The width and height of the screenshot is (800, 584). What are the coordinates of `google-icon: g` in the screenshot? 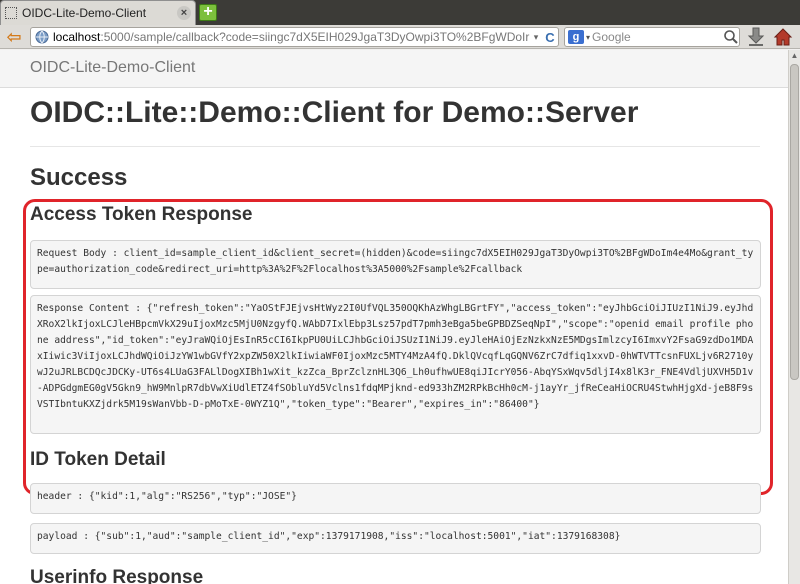 It's located at (576, 37).